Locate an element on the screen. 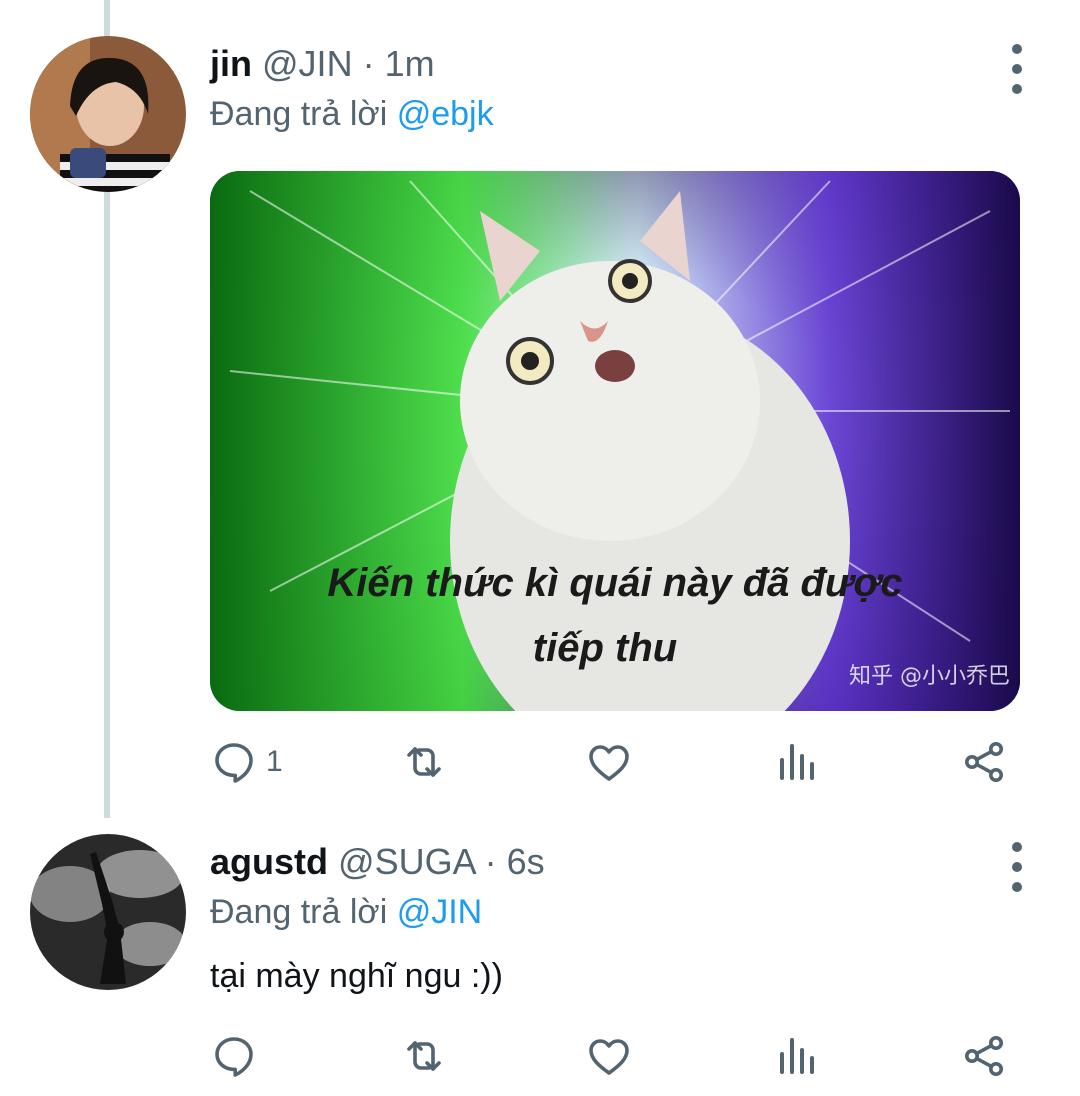 The height and width of the screenshot is (1096, 1080). reply-mention: @JIN is located at coordinates (440, 912).